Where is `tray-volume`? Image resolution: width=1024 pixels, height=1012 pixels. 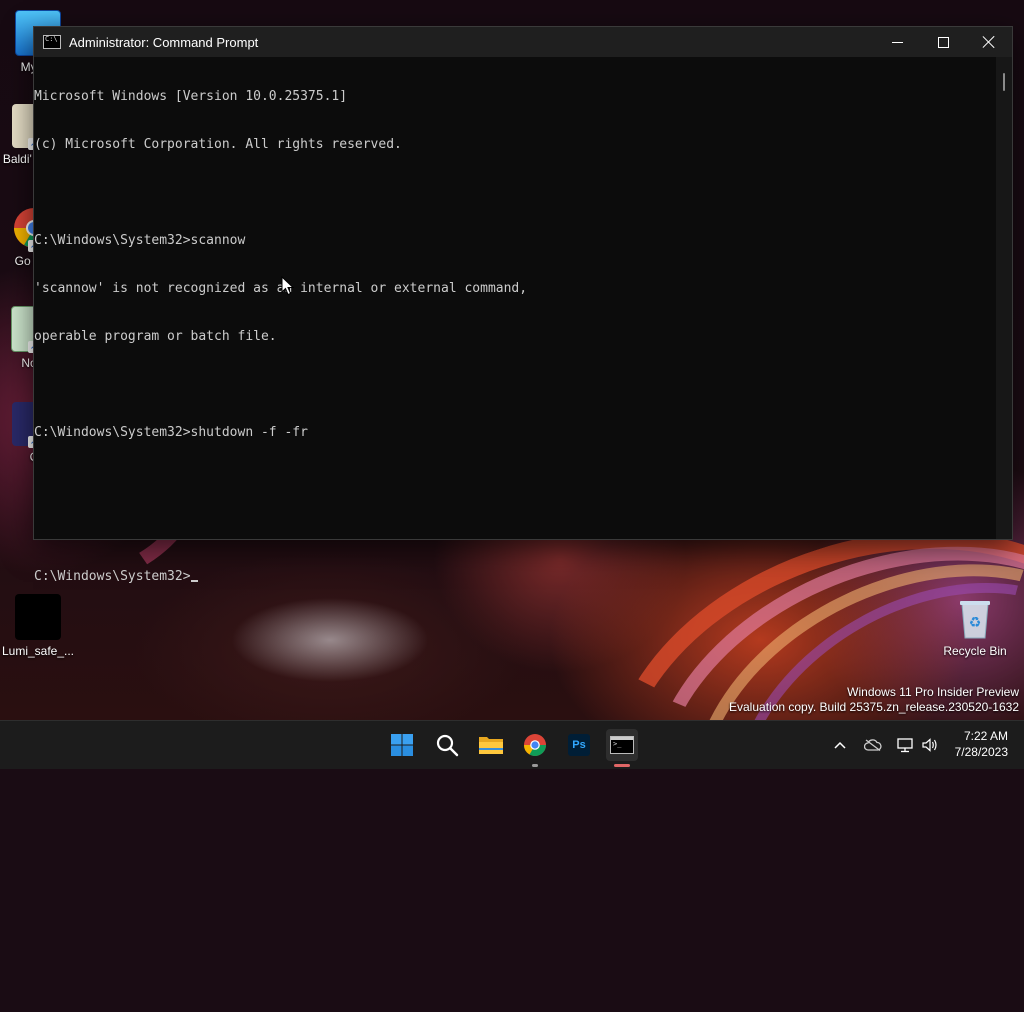
tray-volume is located at coordinates (930, 745).